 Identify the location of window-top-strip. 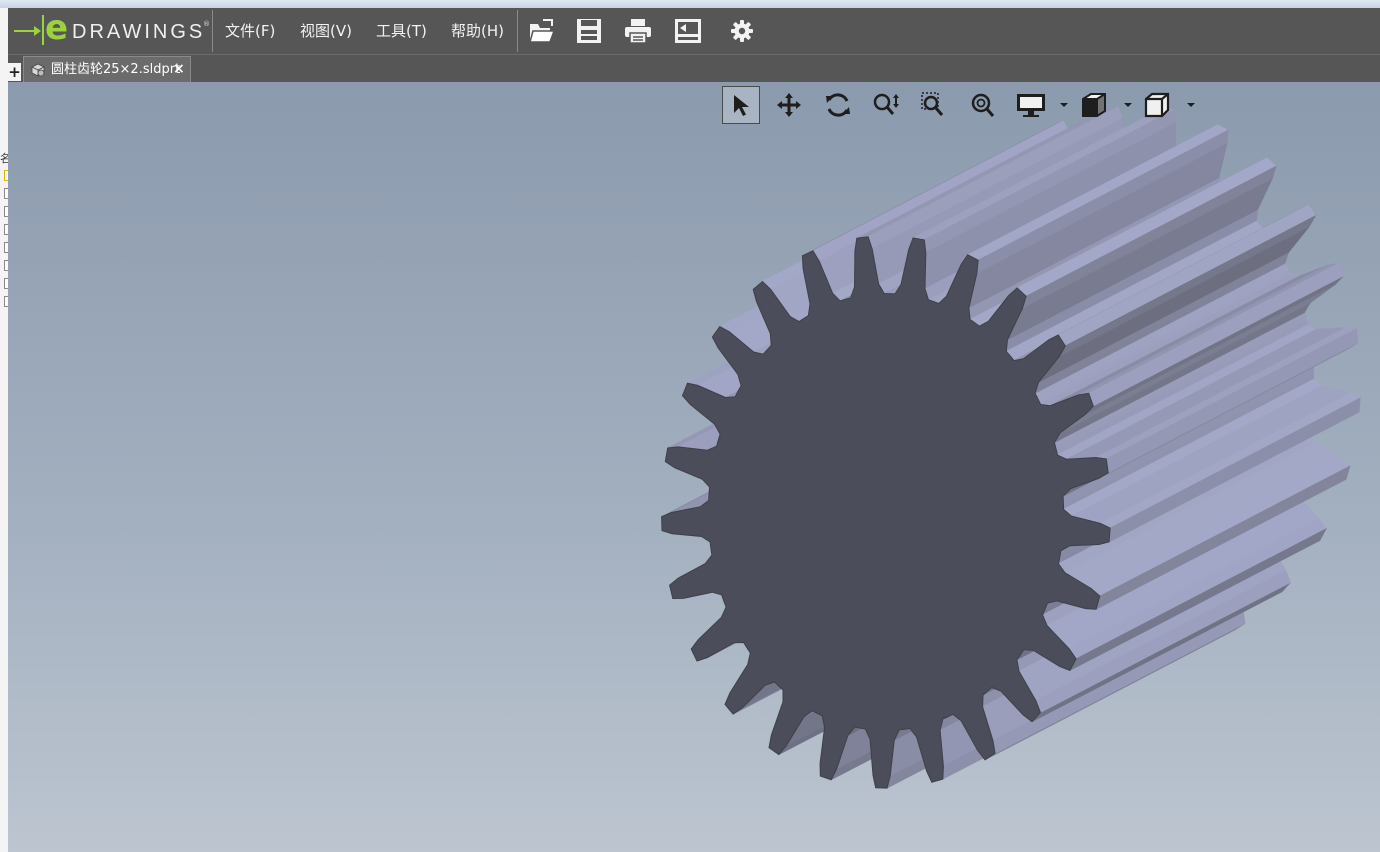
(690, 4).